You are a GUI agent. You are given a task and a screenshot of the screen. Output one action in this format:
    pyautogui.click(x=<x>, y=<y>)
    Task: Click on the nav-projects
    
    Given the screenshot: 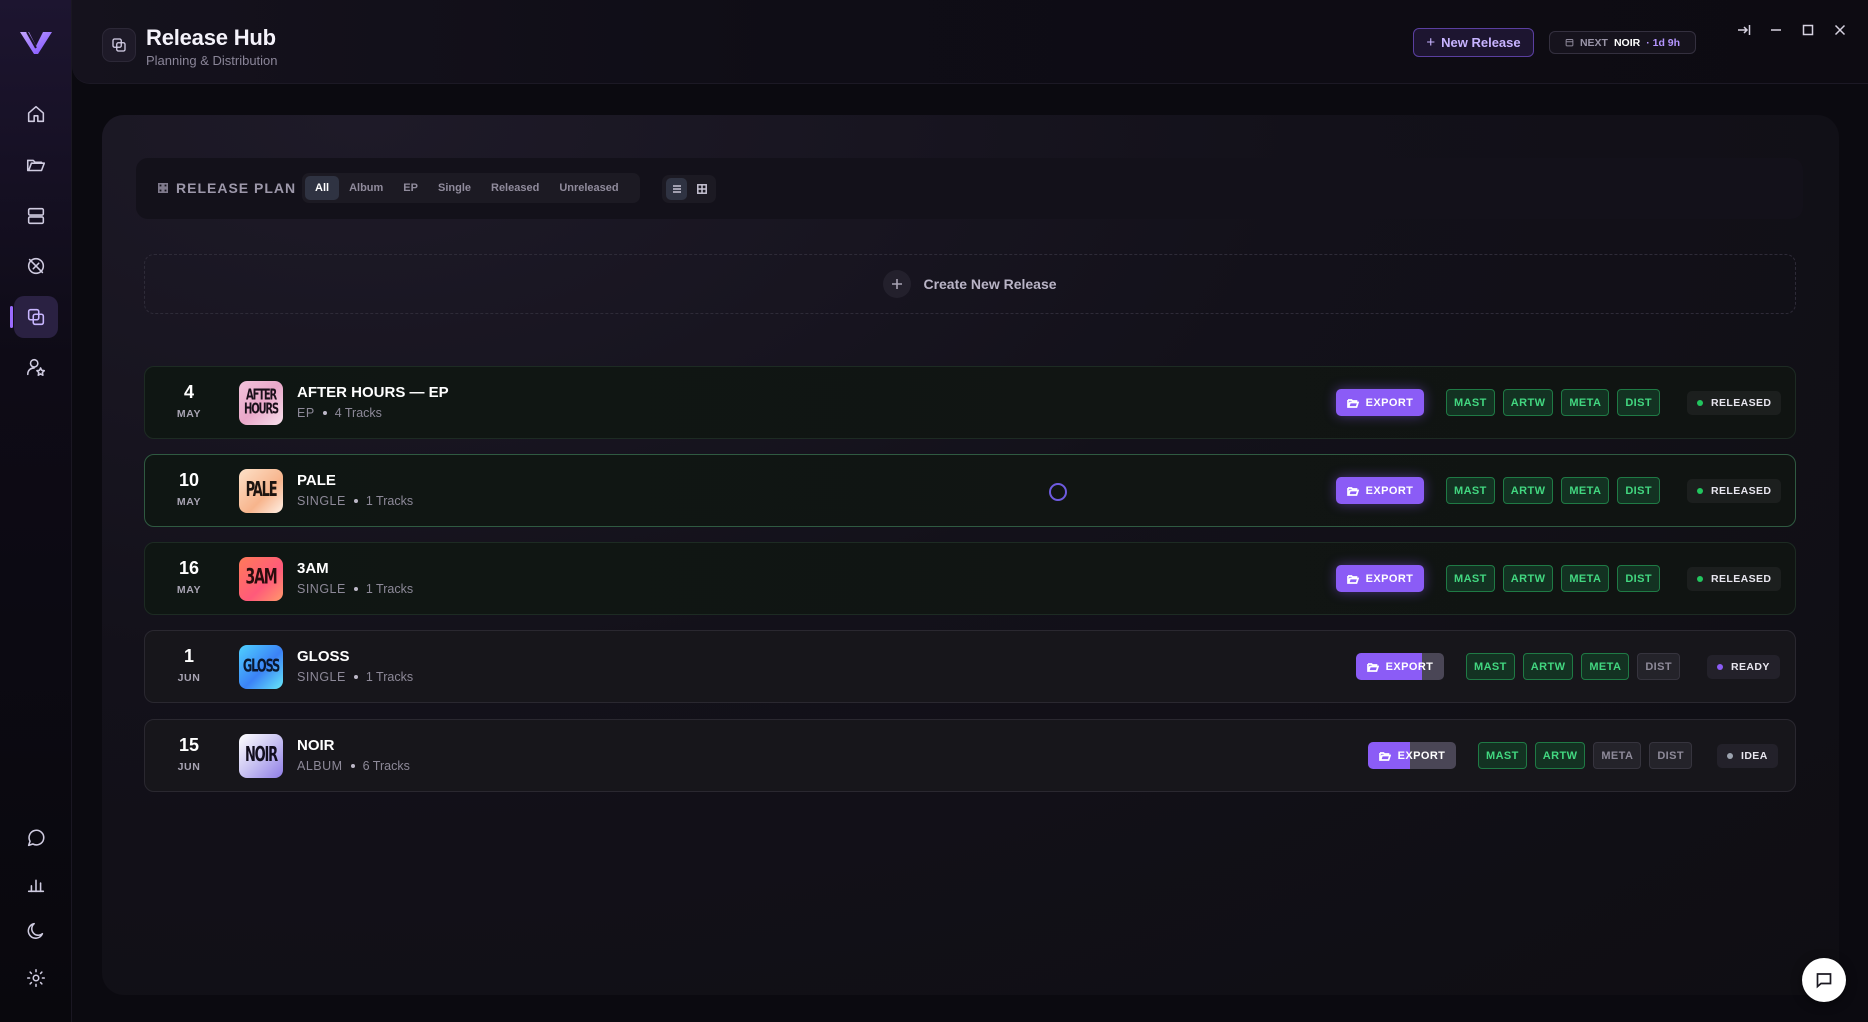 What is the action you would take?
    pyautogui.click(x=36, y=165)
    